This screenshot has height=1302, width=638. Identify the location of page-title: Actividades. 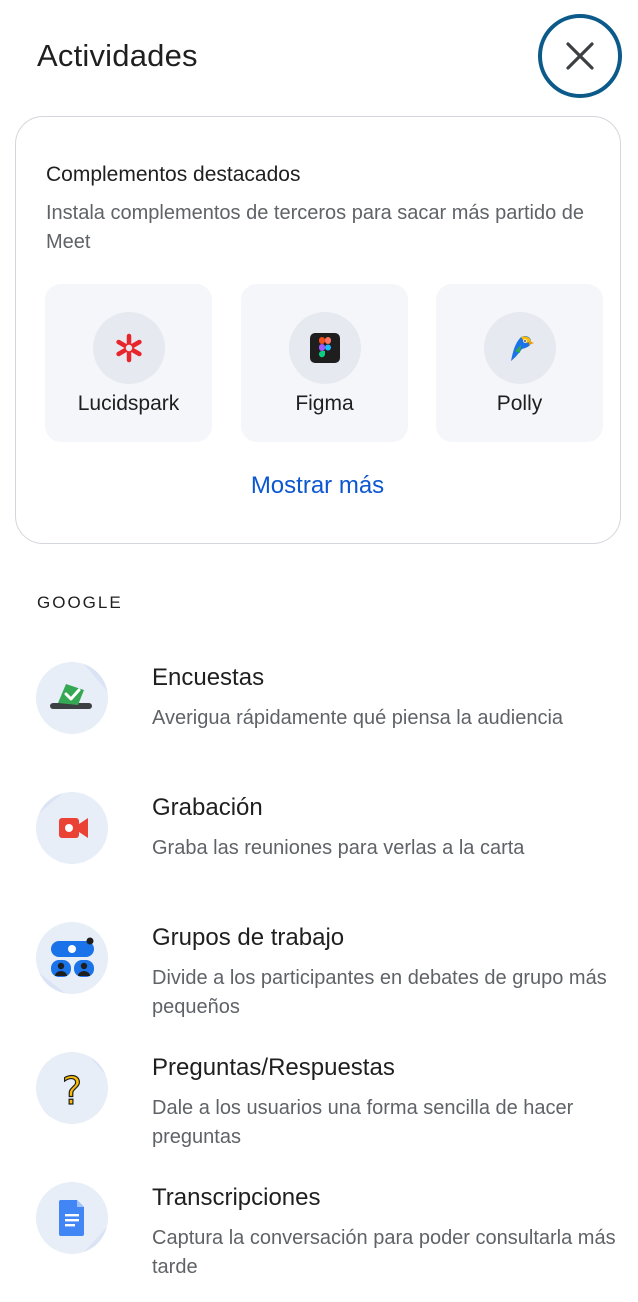
(117, 55).